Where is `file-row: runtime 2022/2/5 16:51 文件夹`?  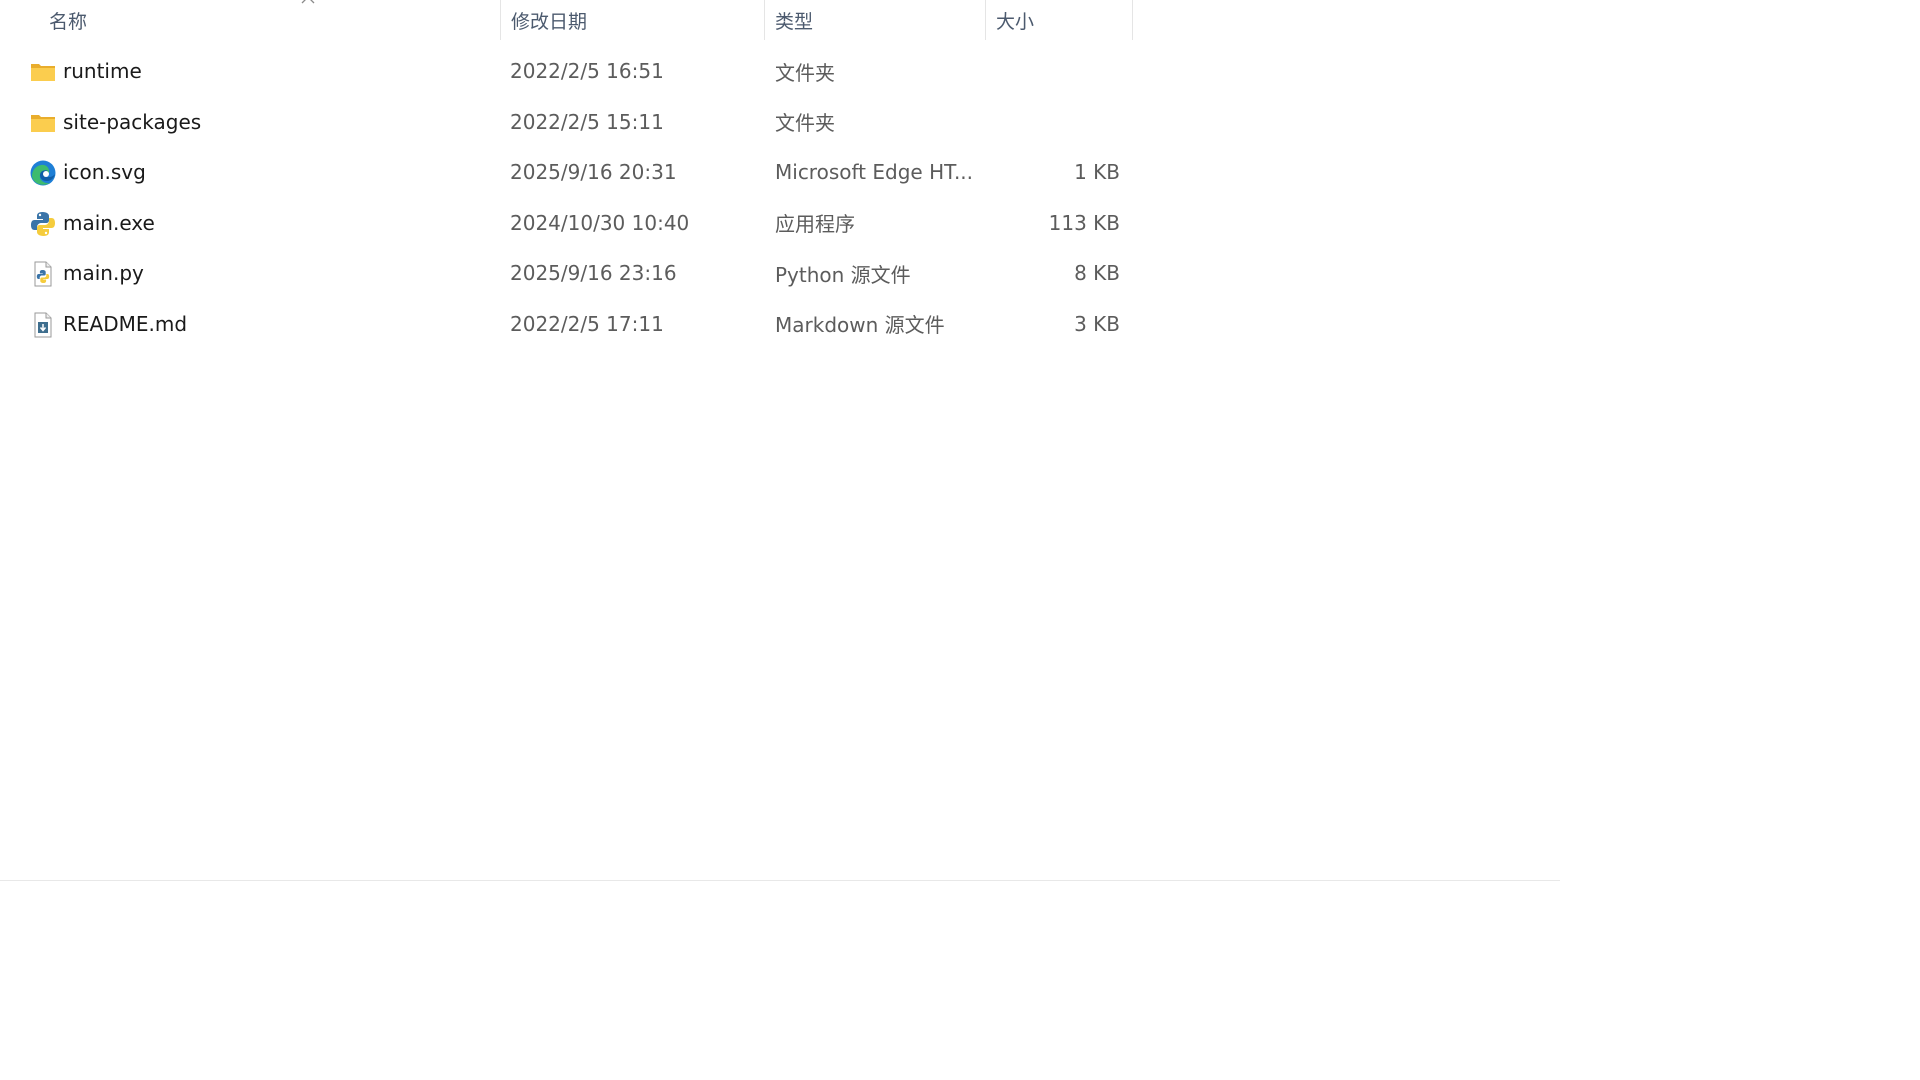
file-row: runtime 2022/2/5 16:51 文件夹 is located at coordinates (570, 71).